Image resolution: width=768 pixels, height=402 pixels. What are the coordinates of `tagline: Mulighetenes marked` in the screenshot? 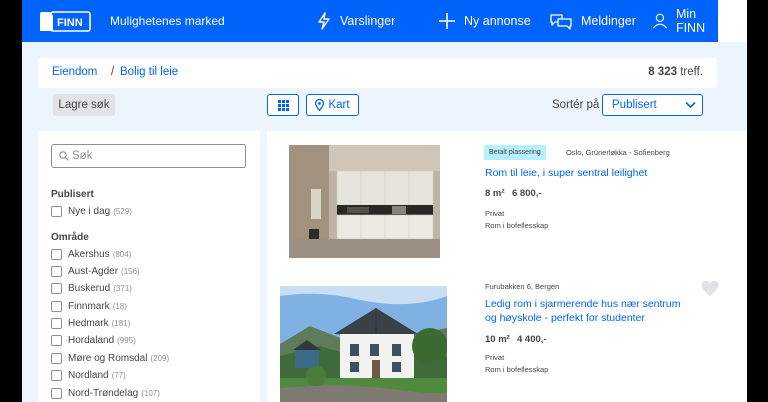 It's located at (167, 21).